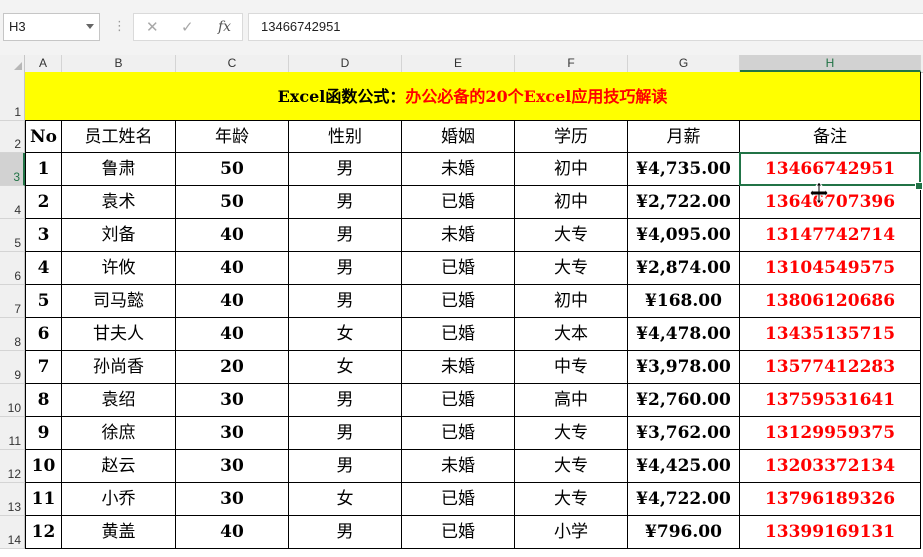 The width and height of the screenshot is (923, 557). What do you see at coordinates (12, 367) in the screenshot?
I see `row-header-9: 9` at bounding box center [12, 367].